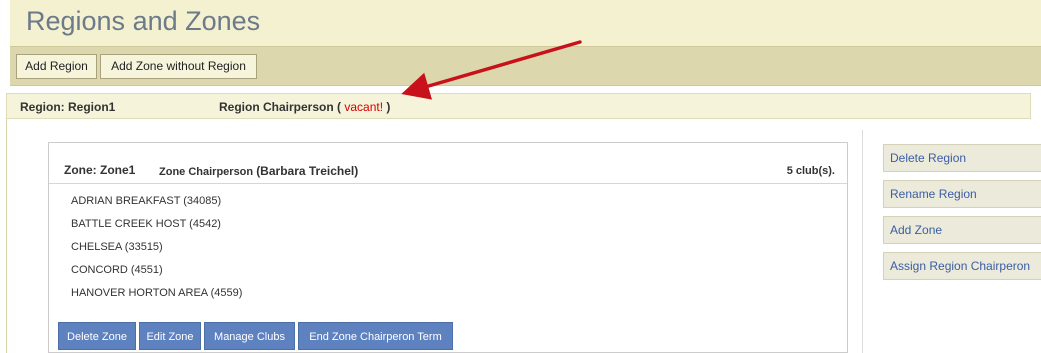 The width and height of the screenshot is (1041, 353). I want to click on rename-region-button: Rename Region, so click(962, 194).